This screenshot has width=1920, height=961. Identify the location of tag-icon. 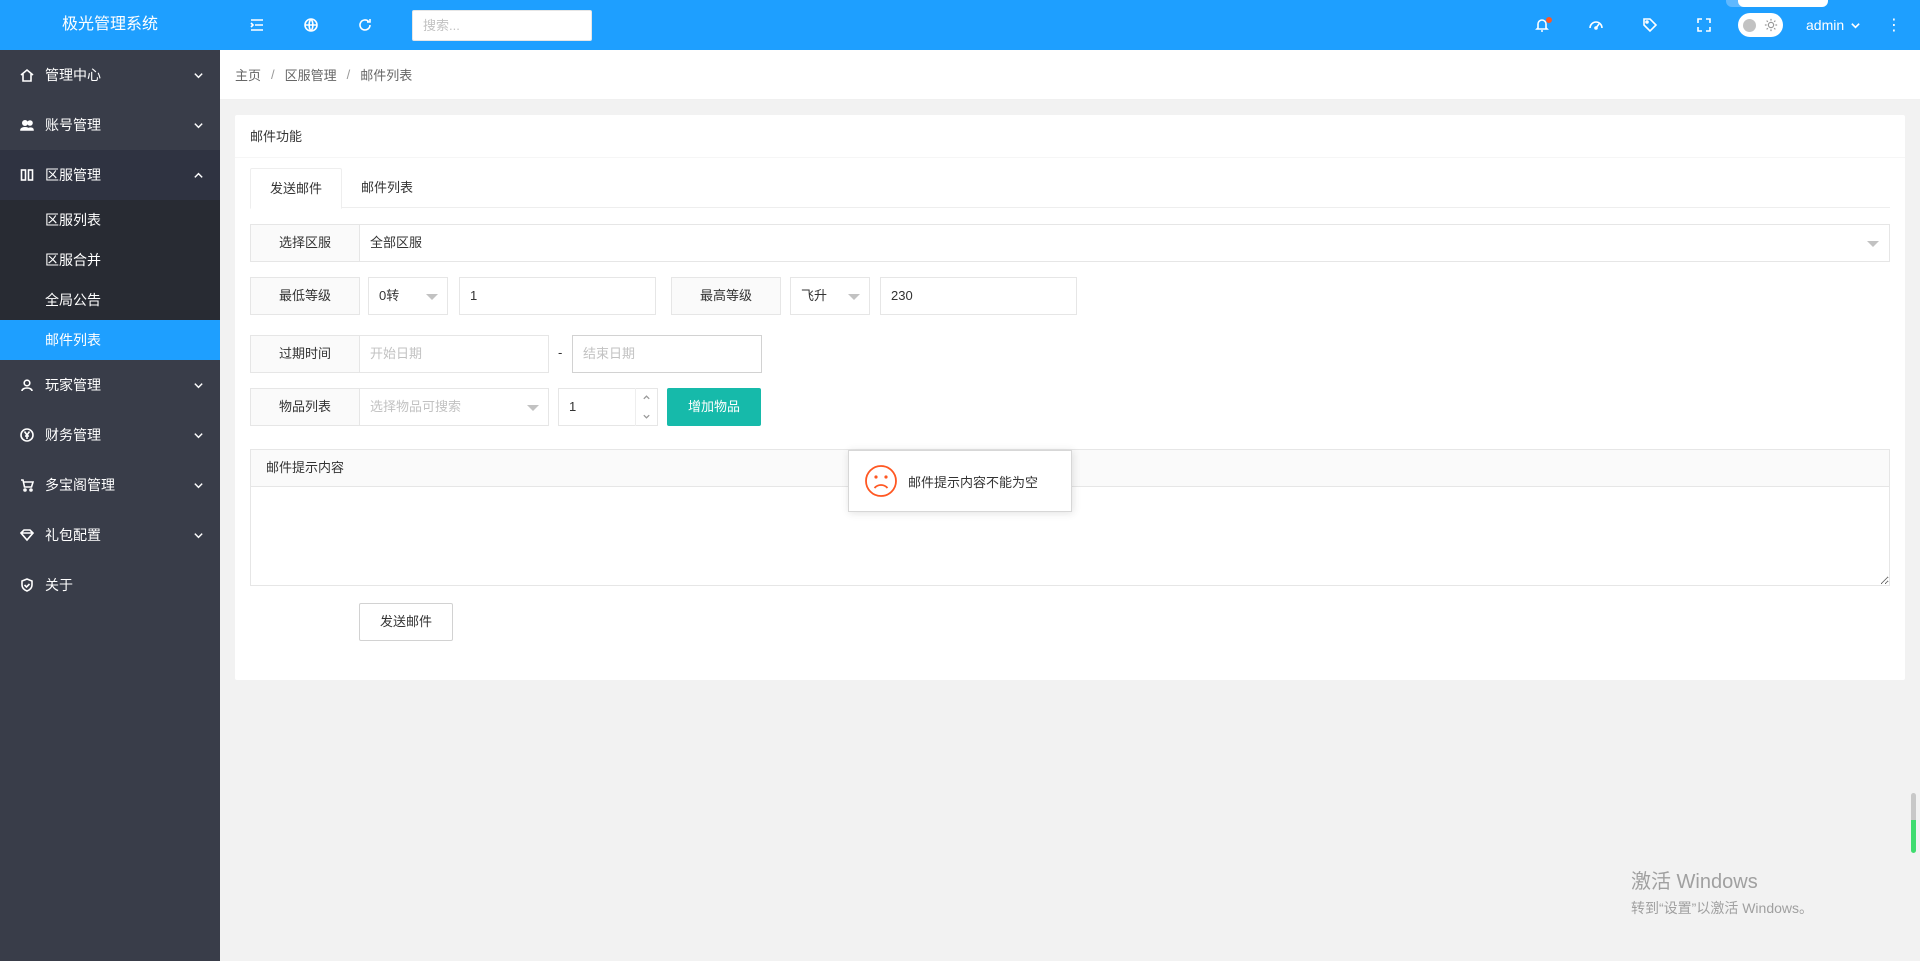
(1650, 25).